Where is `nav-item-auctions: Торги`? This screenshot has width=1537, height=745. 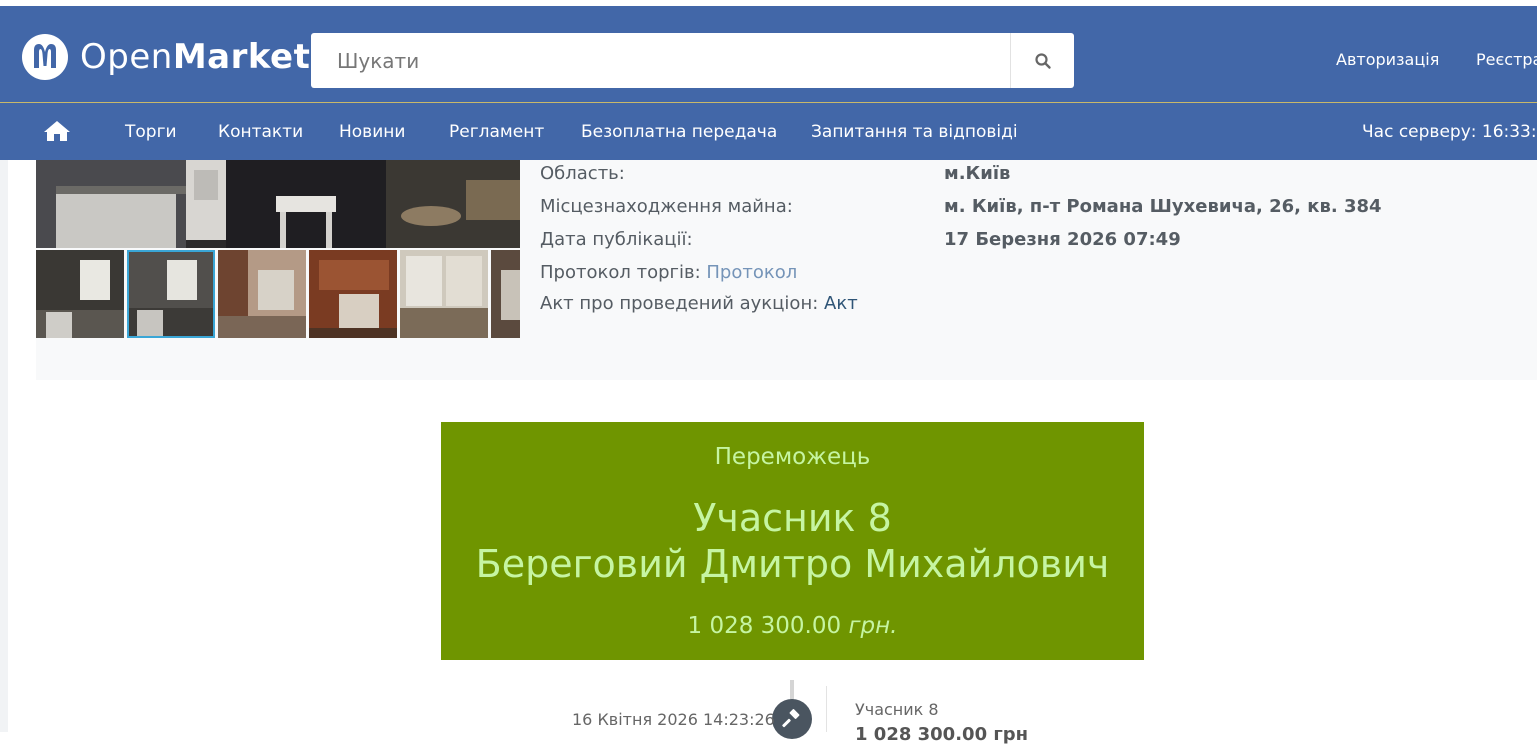 nav-item-auctions: Торги is located at coordinates (151, 132).